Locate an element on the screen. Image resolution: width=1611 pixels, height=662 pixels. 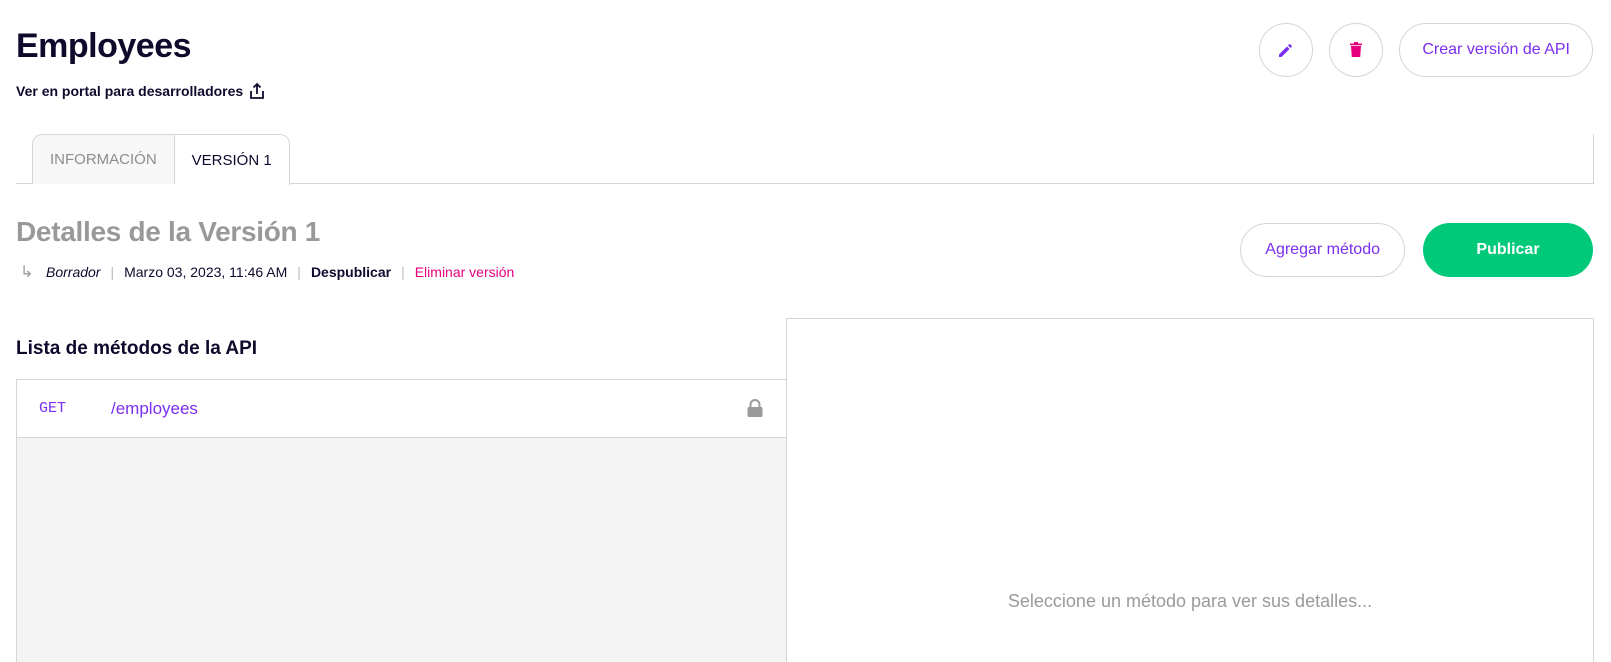
header-actions: Crear versión de API is located at coordinates (1426, 50).